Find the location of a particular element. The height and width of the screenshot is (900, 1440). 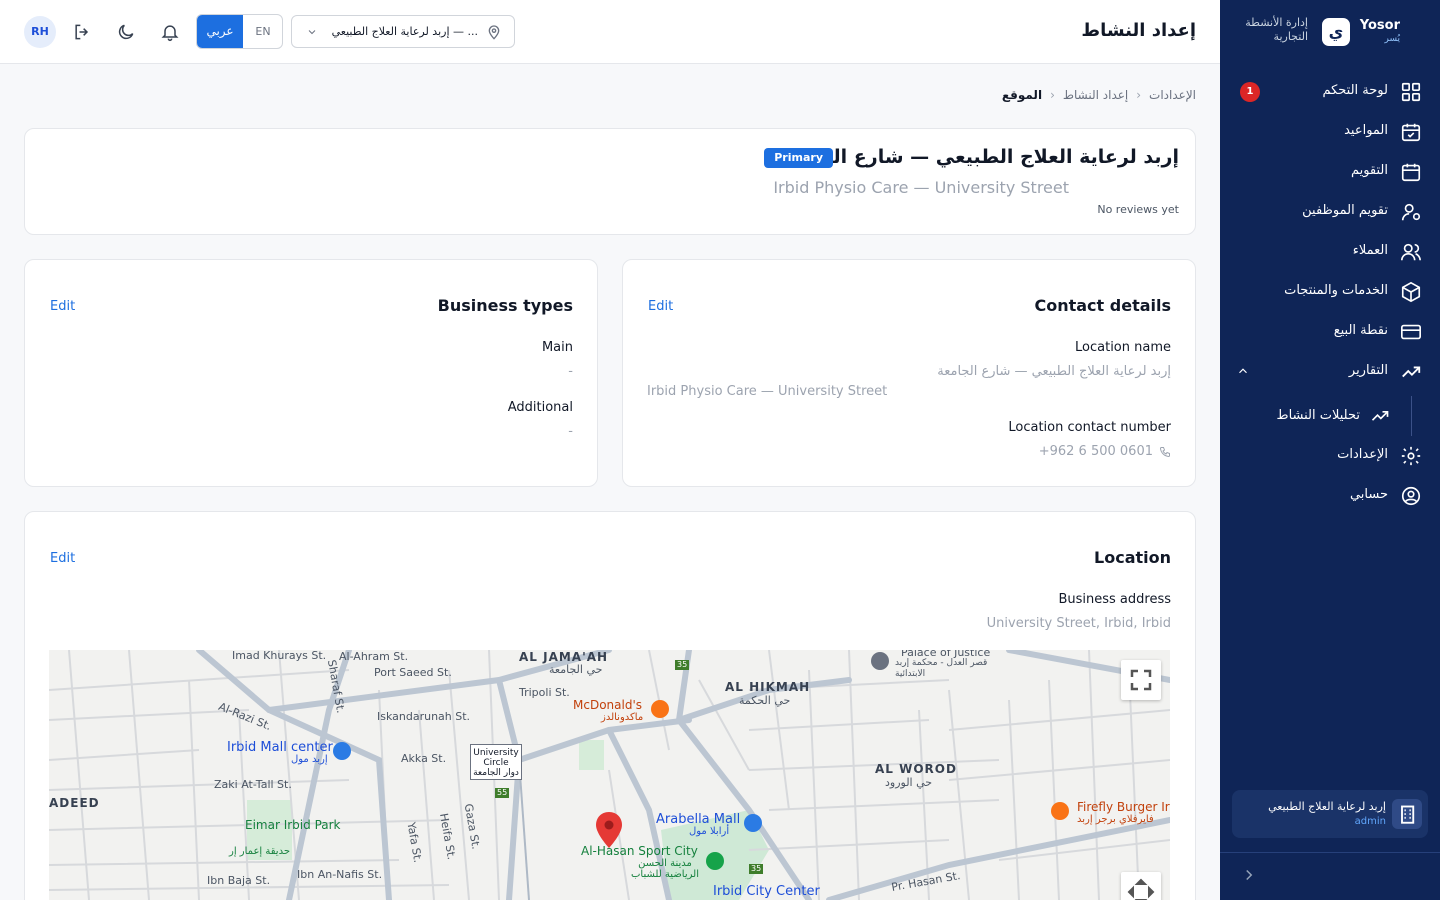

map-label-street: Port Saeed St. is located at coordinates (413, 672).